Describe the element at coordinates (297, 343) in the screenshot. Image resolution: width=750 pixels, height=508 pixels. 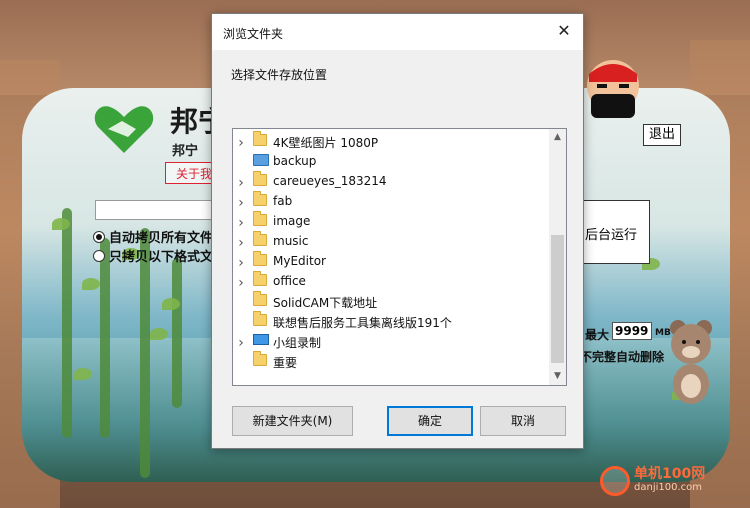
I see `tree-item-label: 小组录制` at that location.